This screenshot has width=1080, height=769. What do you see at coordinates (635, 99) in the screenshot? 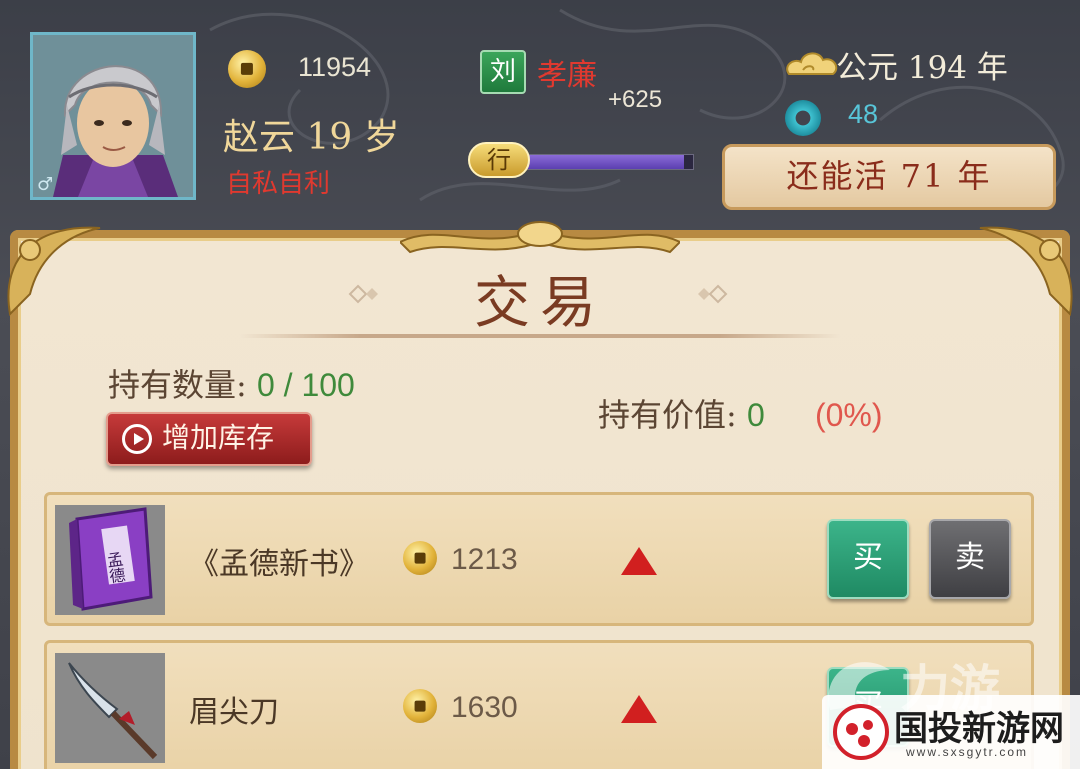
I see `rank-points: +625` at bounding box center [635, 99].